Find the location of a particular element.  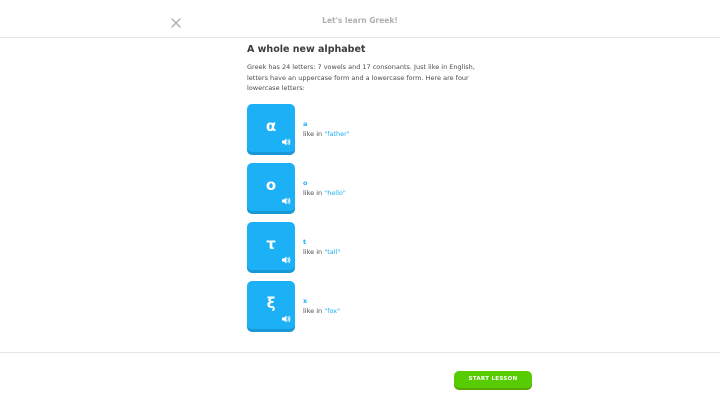

start-lesson-button: START LESSON is located at coordinates (493, 379).